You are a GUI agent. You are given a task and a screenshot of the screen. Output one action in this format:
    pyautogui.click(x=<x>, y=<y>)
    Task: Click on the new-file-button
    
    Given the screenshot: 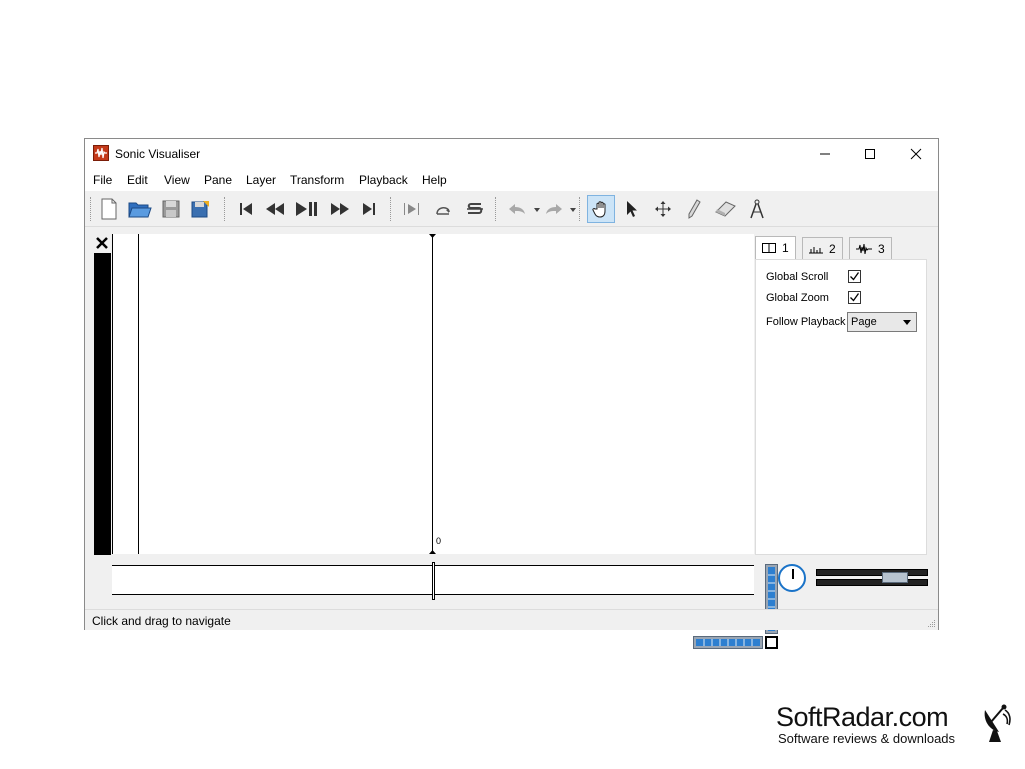 What is the action you would take?
    pyautogui.click(x=109, y=209)
    